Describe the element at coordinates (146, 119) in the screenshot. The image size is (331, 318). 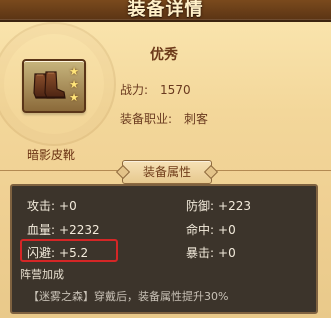
I see `class-label: 装备职业:` at that location.